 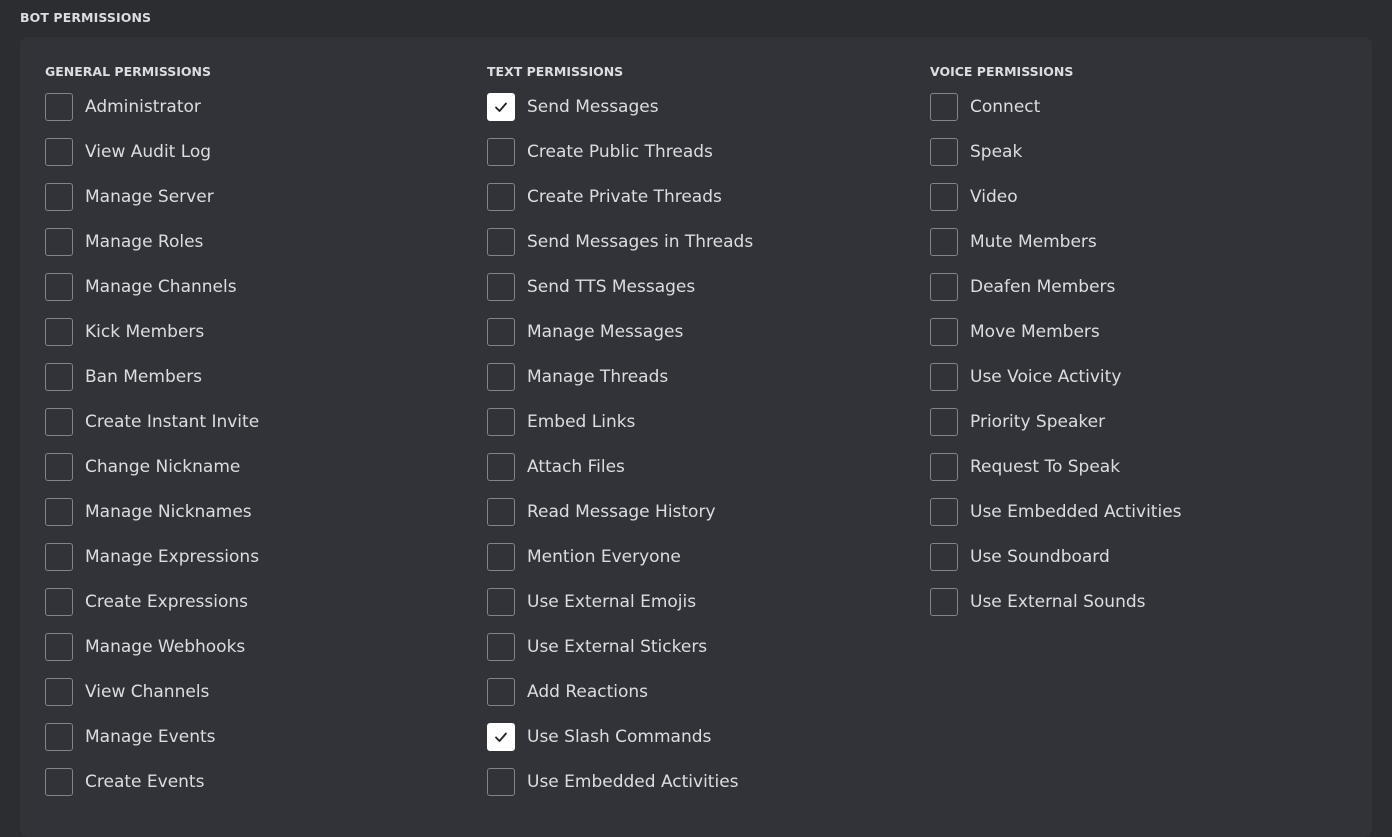 What do you see at coordinates (1056, 152) in the screenshot?
I see `permission-row-voice-speak: Speak` at bounding box center [1056, 152].